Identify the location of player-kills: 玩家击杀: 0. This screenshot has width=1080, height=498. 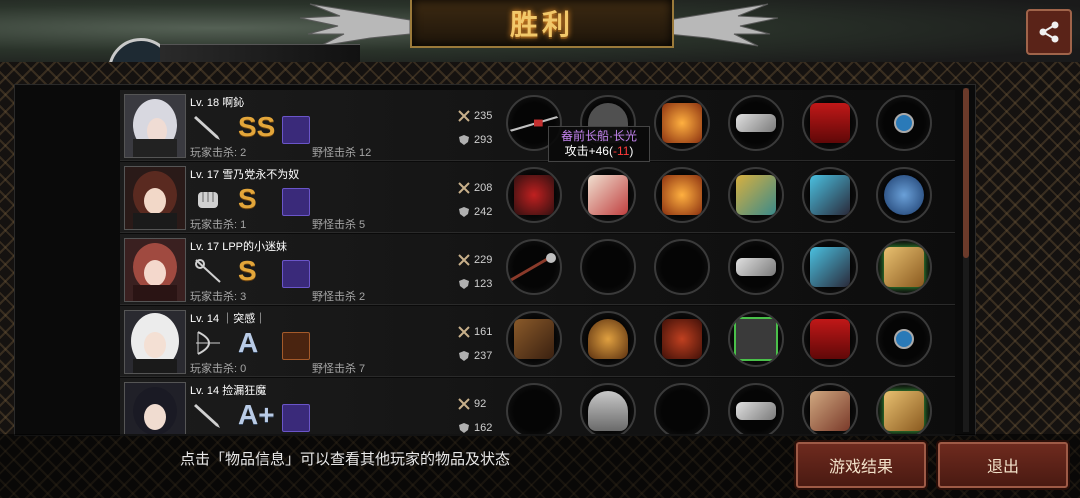
(218, 369).